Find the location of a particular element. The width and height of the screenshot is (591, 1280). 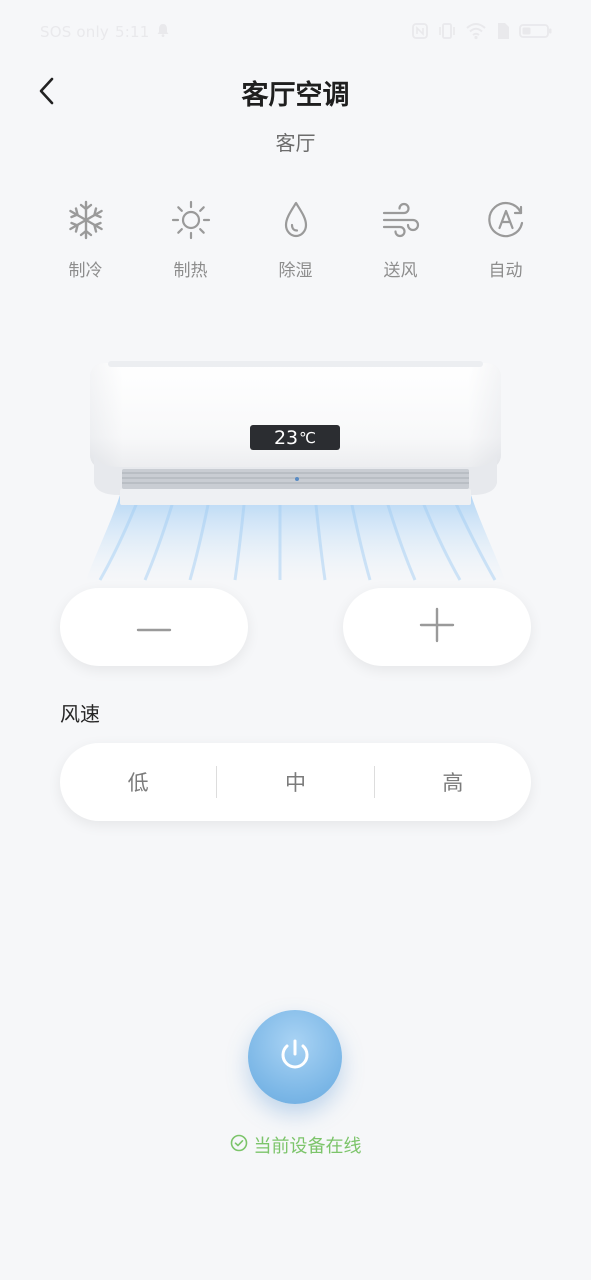

status-icons is located at coordinates (482, 31).